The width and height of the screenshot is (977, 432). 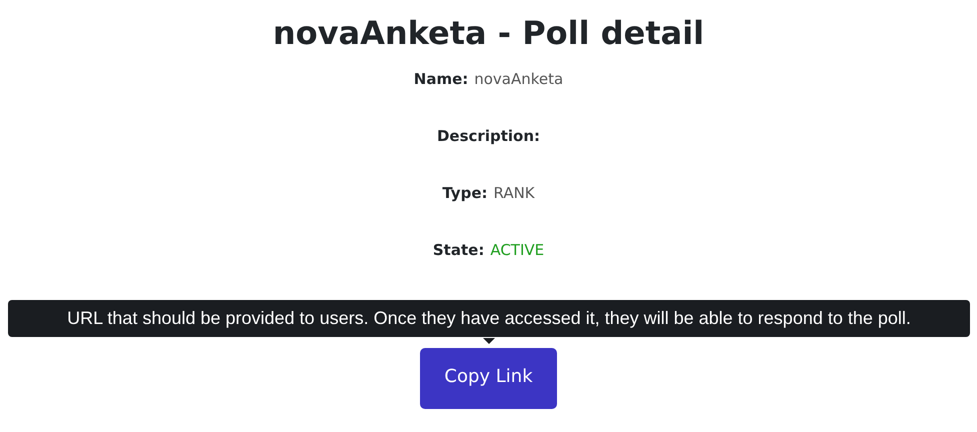 I want to click on field-value: novaAnketa, so click(x=519, y=79).